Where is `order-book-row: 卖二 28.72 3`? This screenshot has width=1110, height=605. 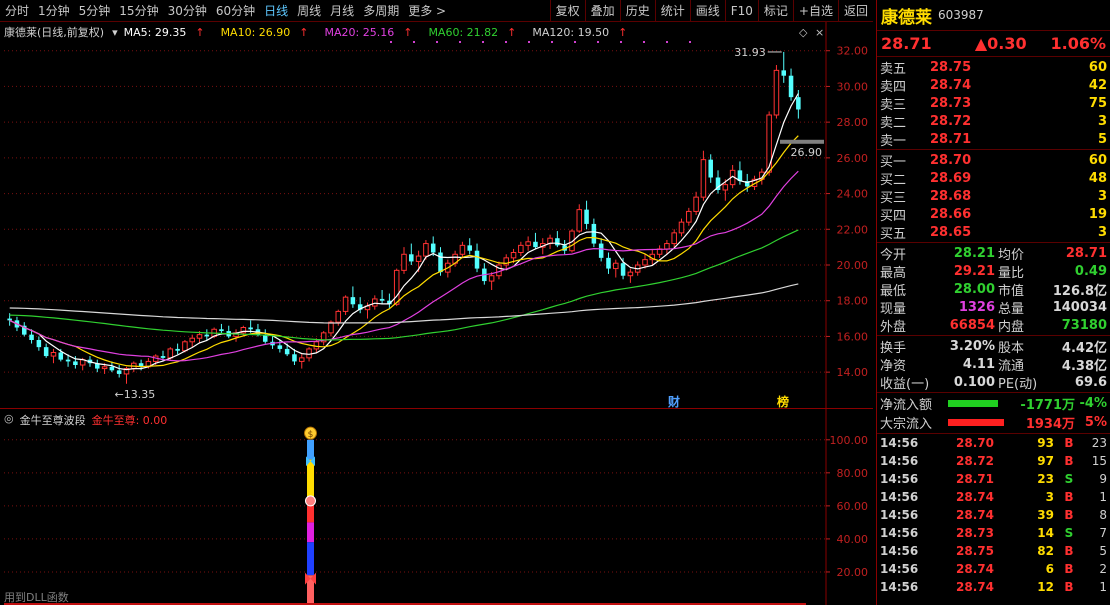
order-book-row: 卖二 28.72 3 is located at coordinates (993, 121).